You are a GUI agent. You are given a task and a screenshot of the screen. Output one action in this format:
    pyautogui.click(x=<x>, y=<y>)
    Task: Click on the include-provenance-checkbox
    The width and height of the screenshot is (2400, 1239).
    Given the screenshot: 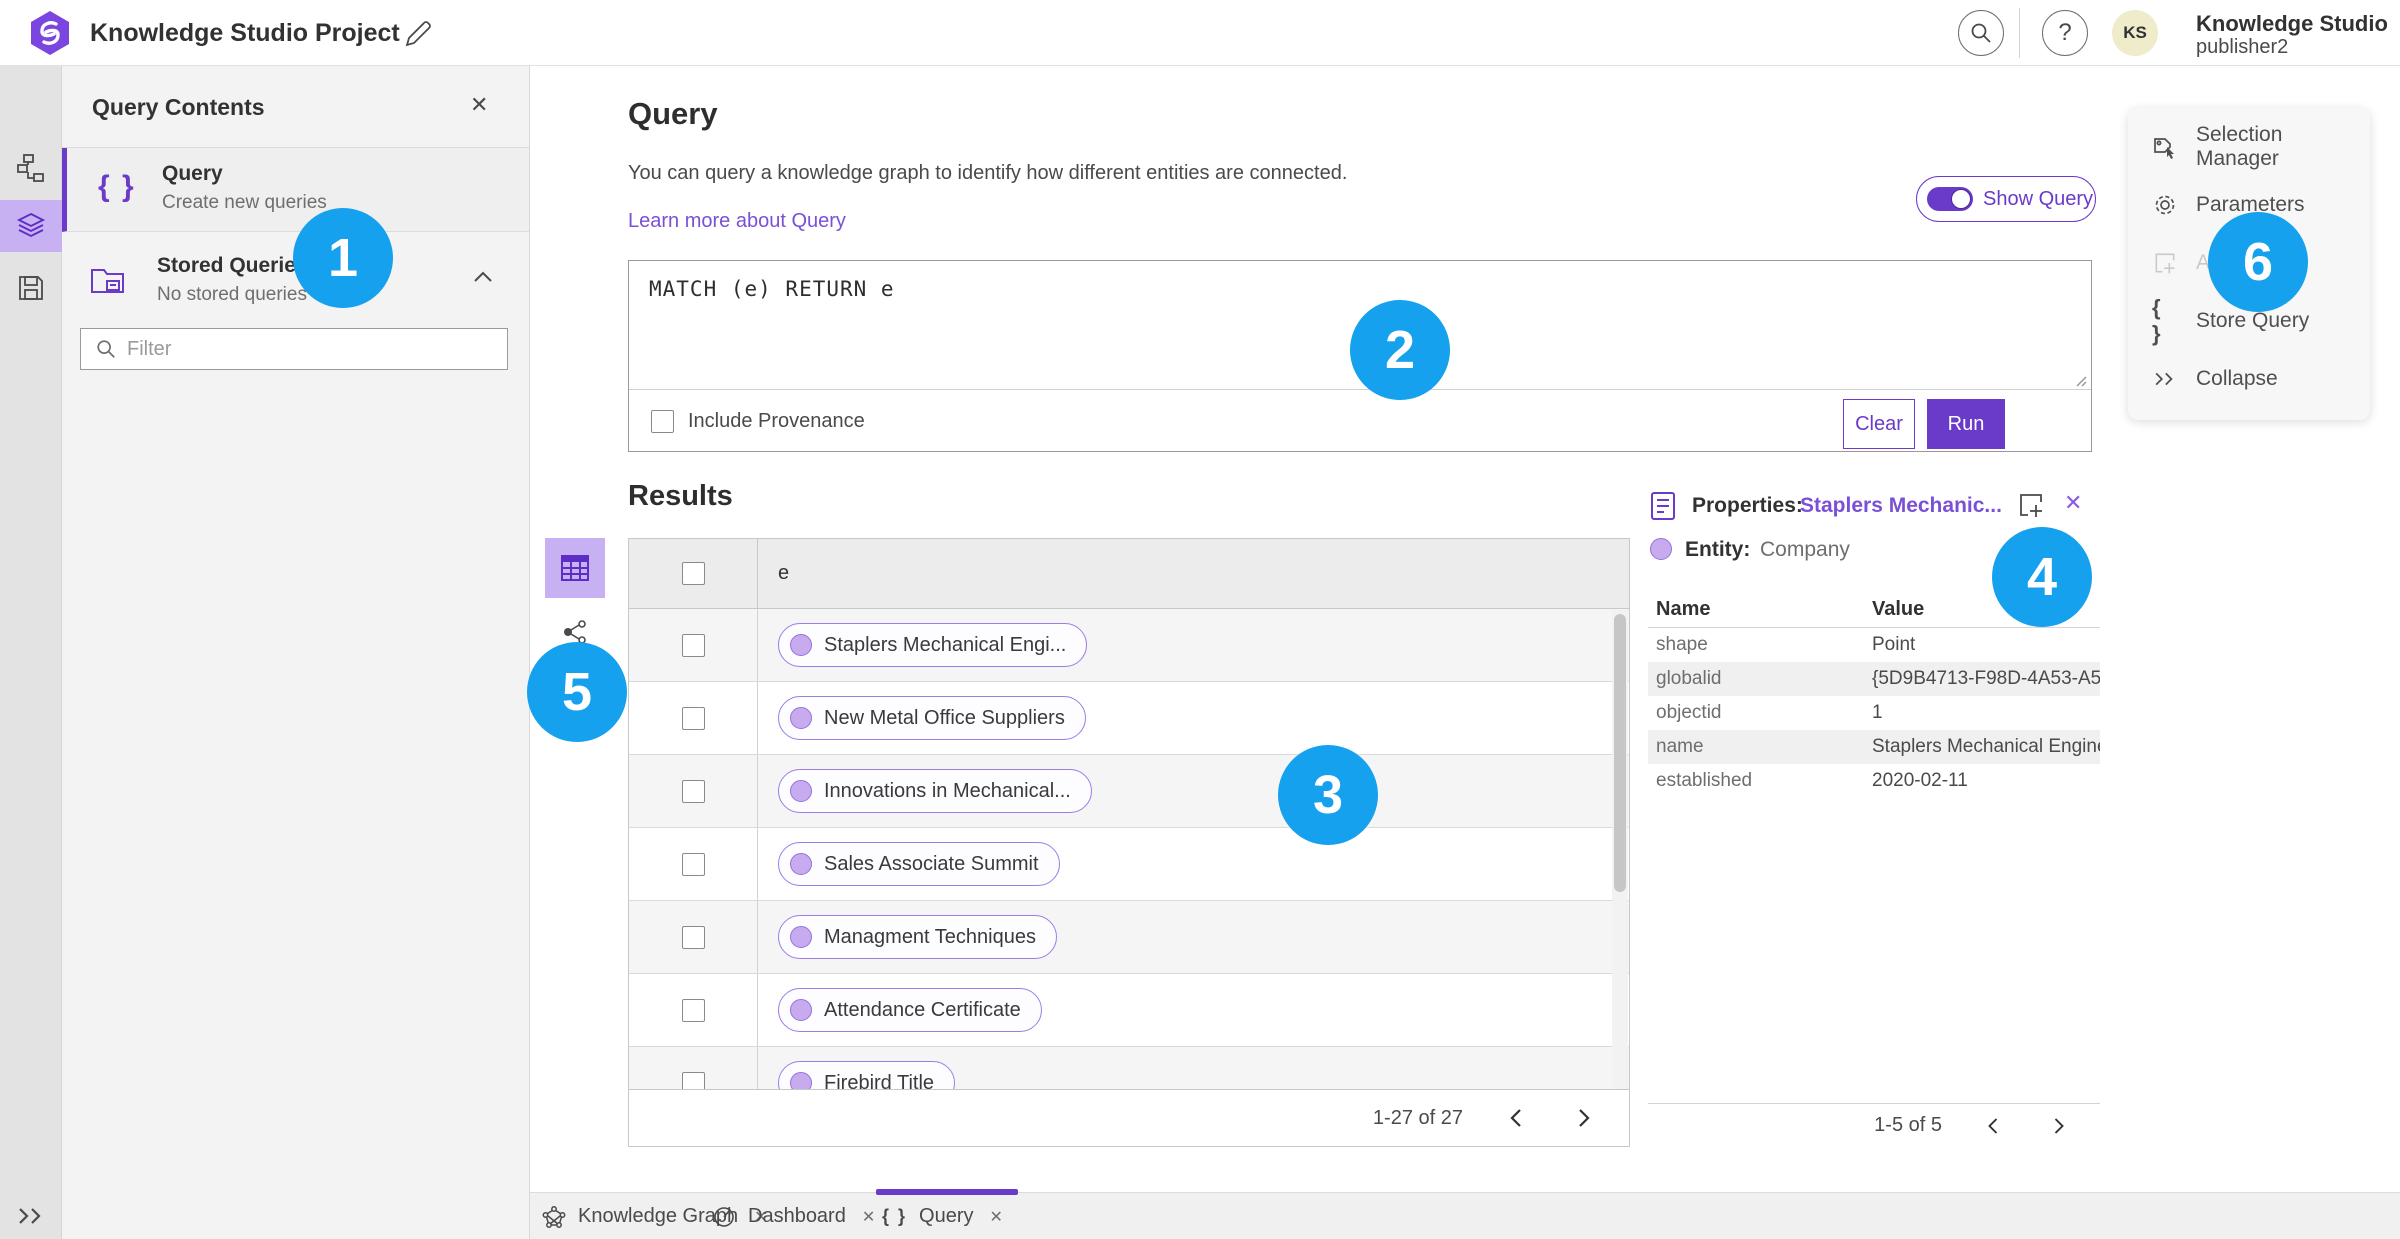 What is the action you would take?
    pyautogui.click(x=662, y=421)
    